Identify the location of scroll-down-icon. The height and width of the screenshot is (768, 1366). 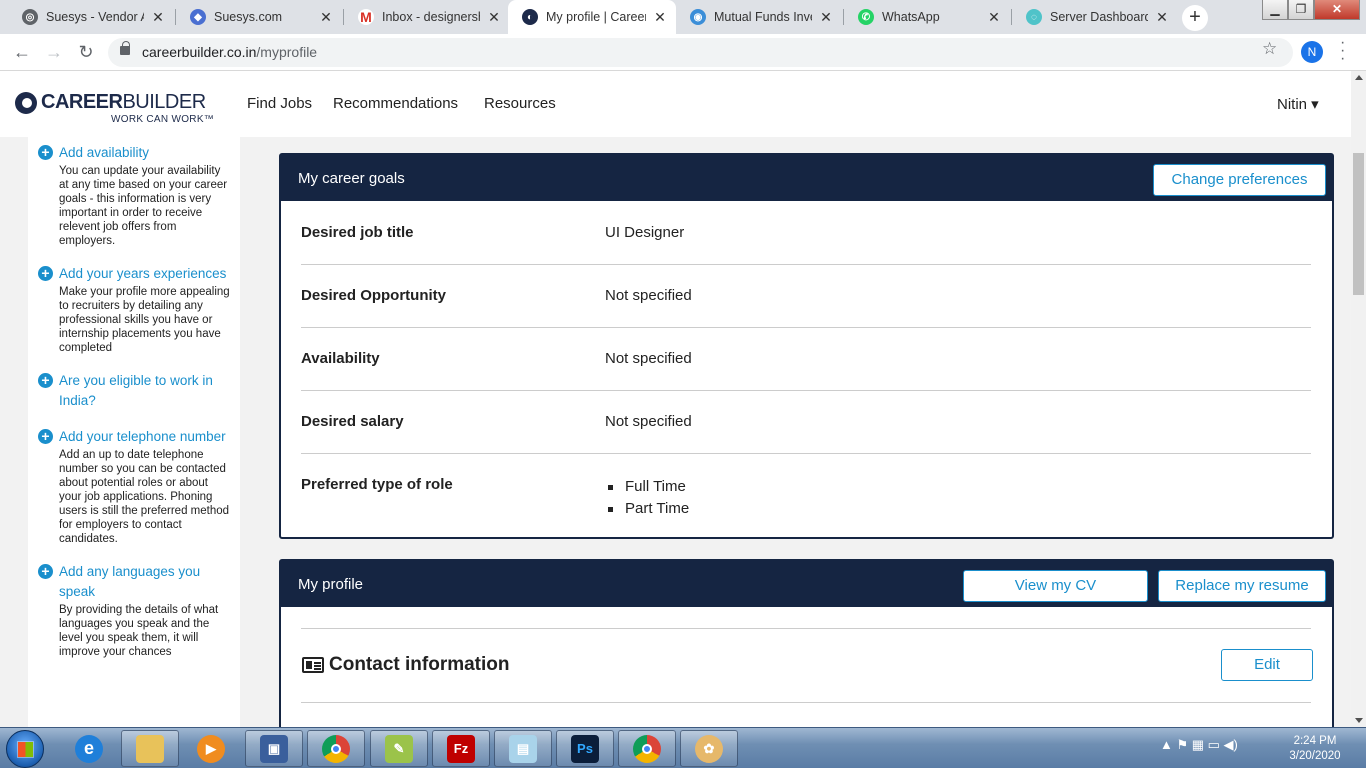
(1359, 720).